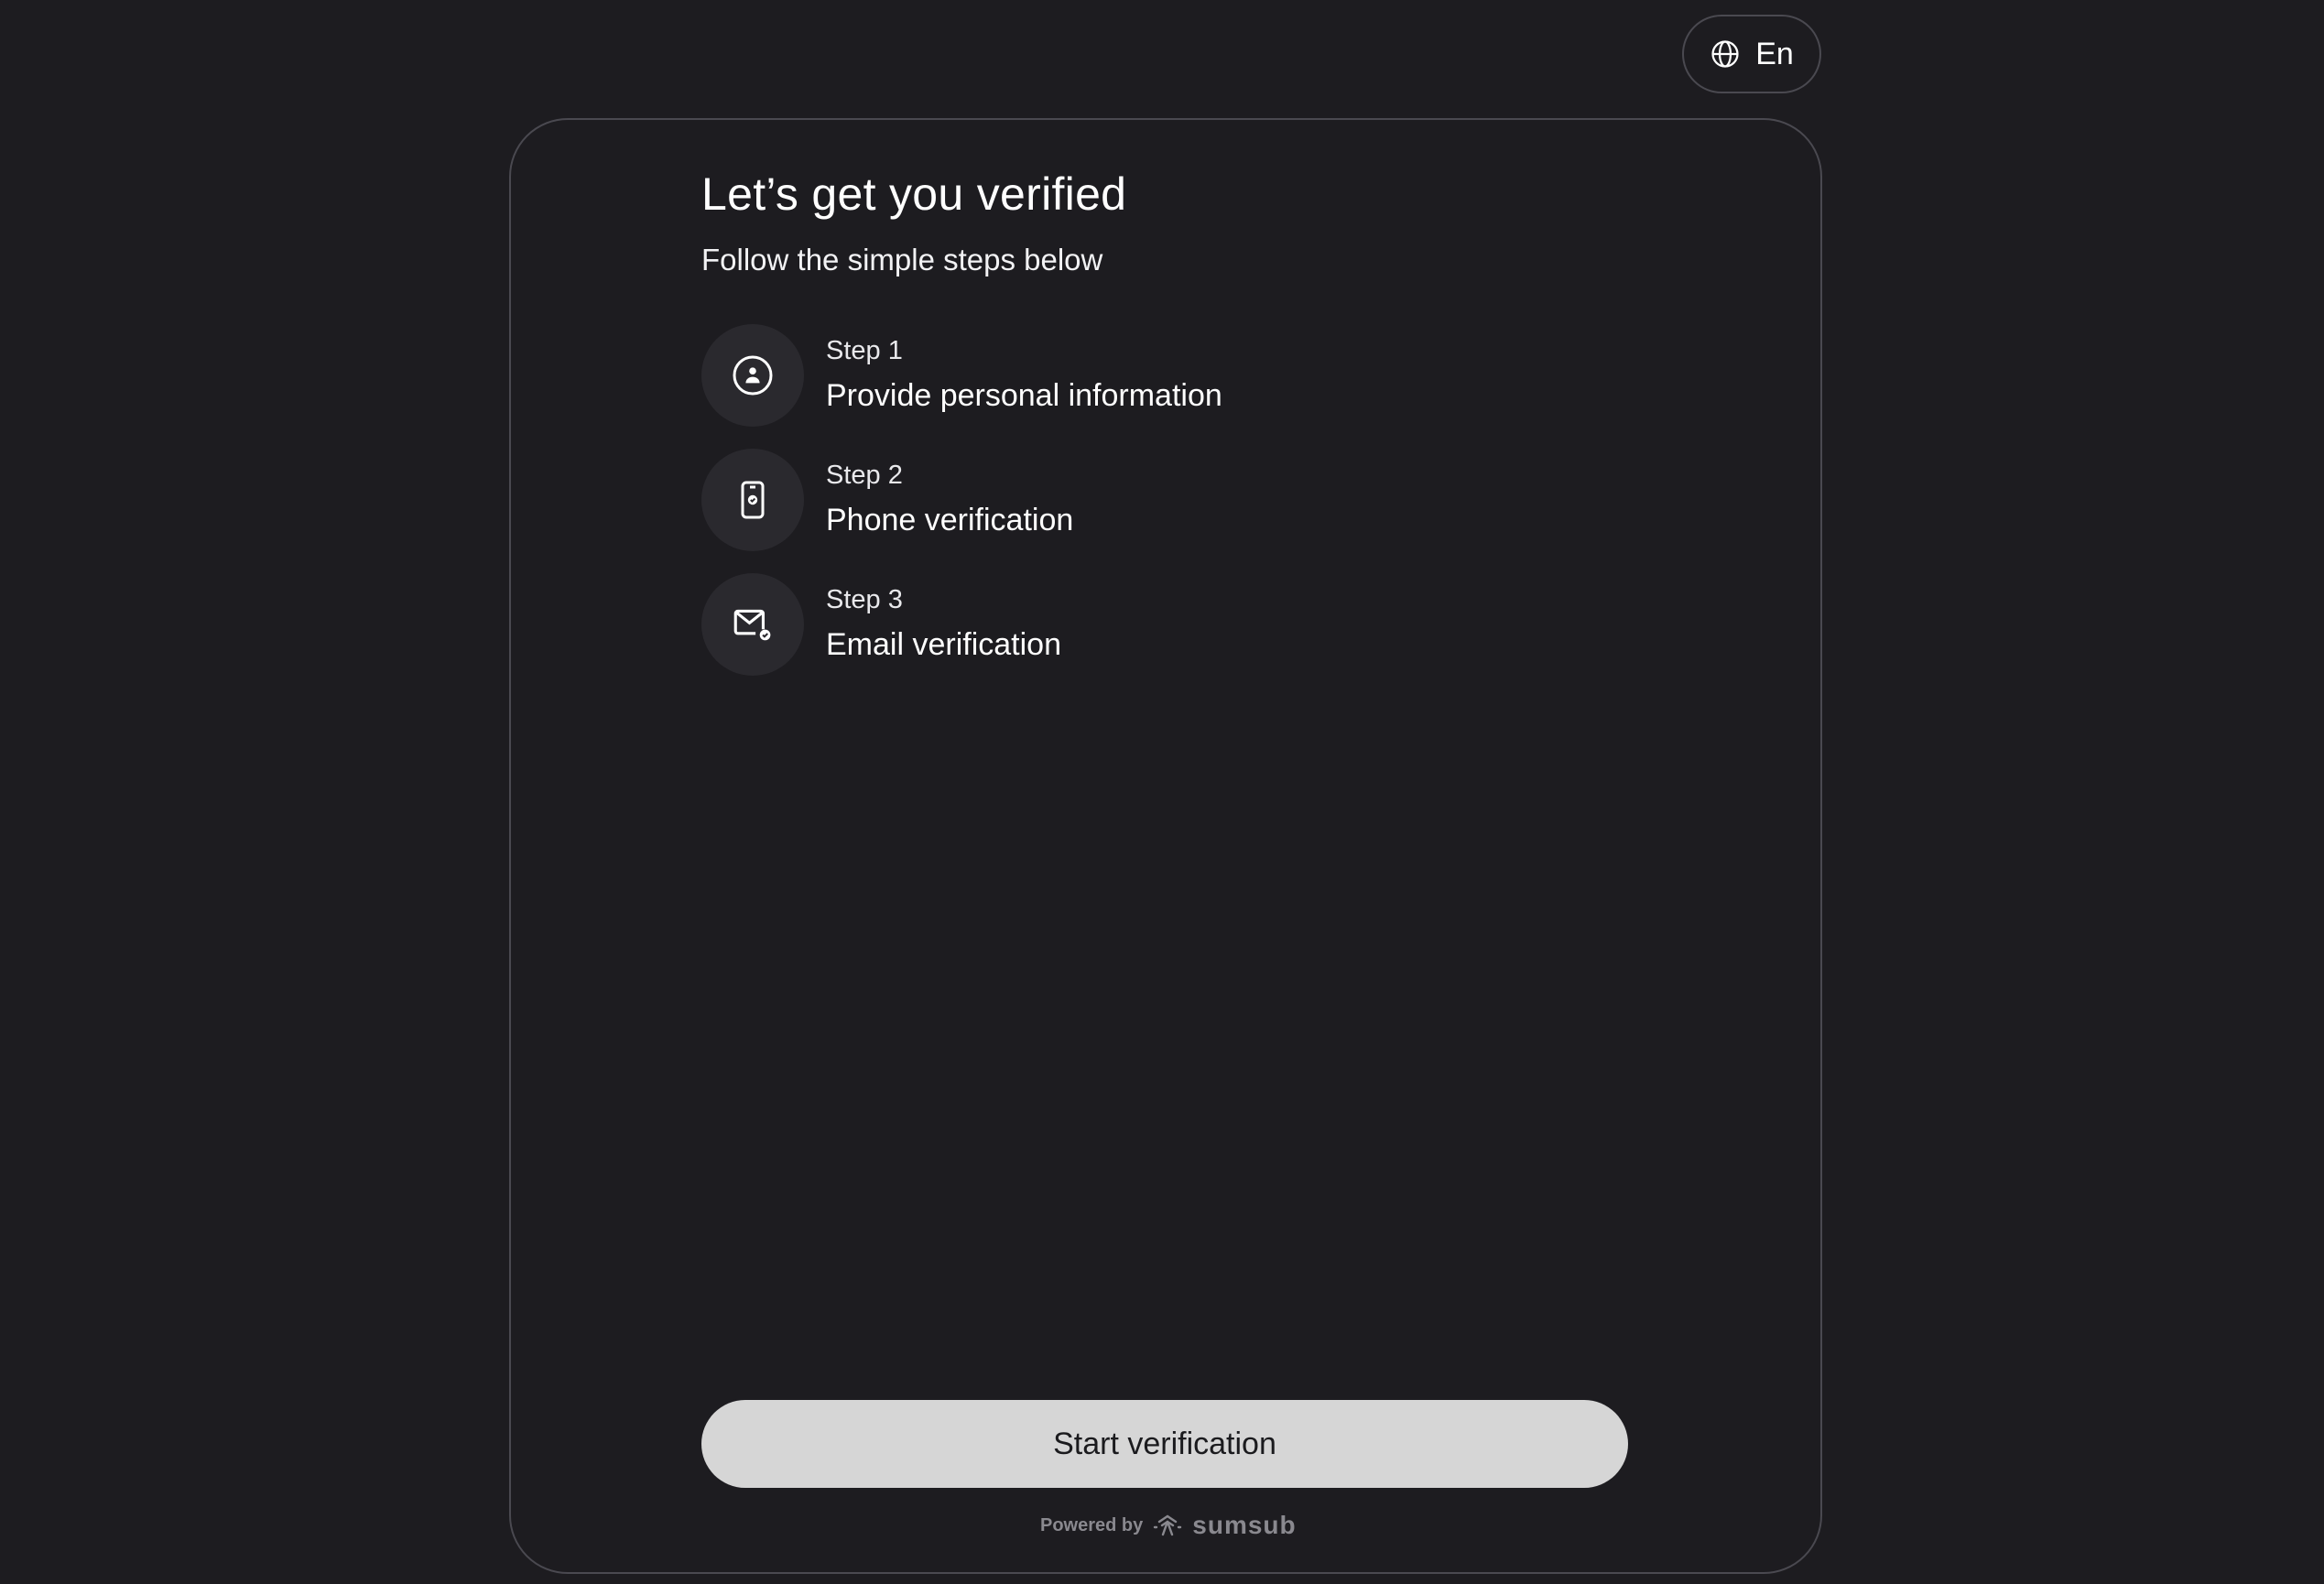  Describe the element at coordinates (864, 350) in the screenshot. I see `step-number: Step 1` at that location.